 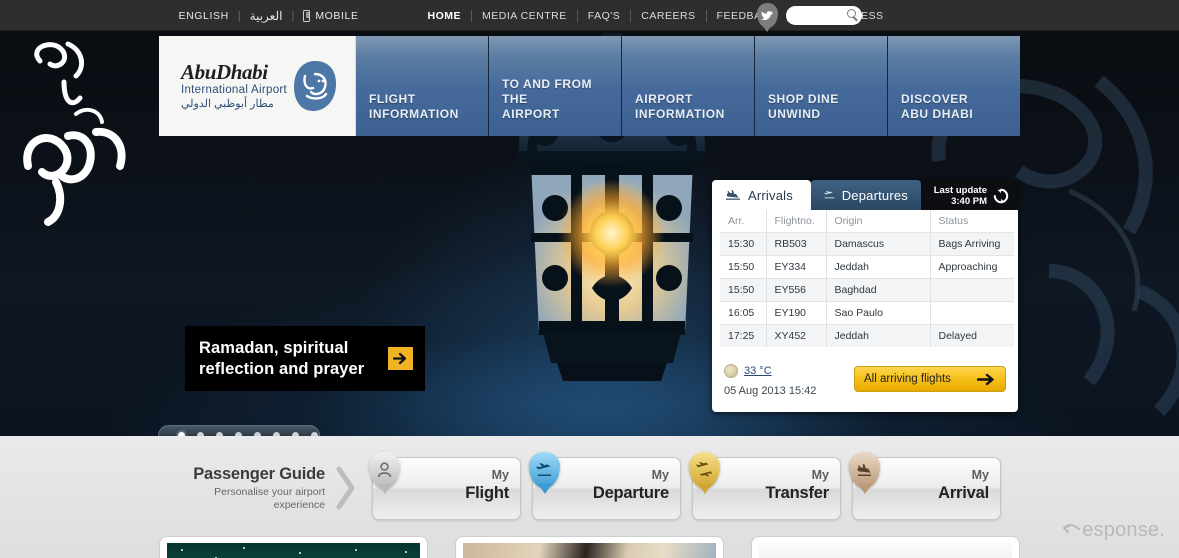 What do you see at coordinates (761, 195) in the screenshot?
I see `tab-arrivals: Arrivals` at bounding box center [761, 195].